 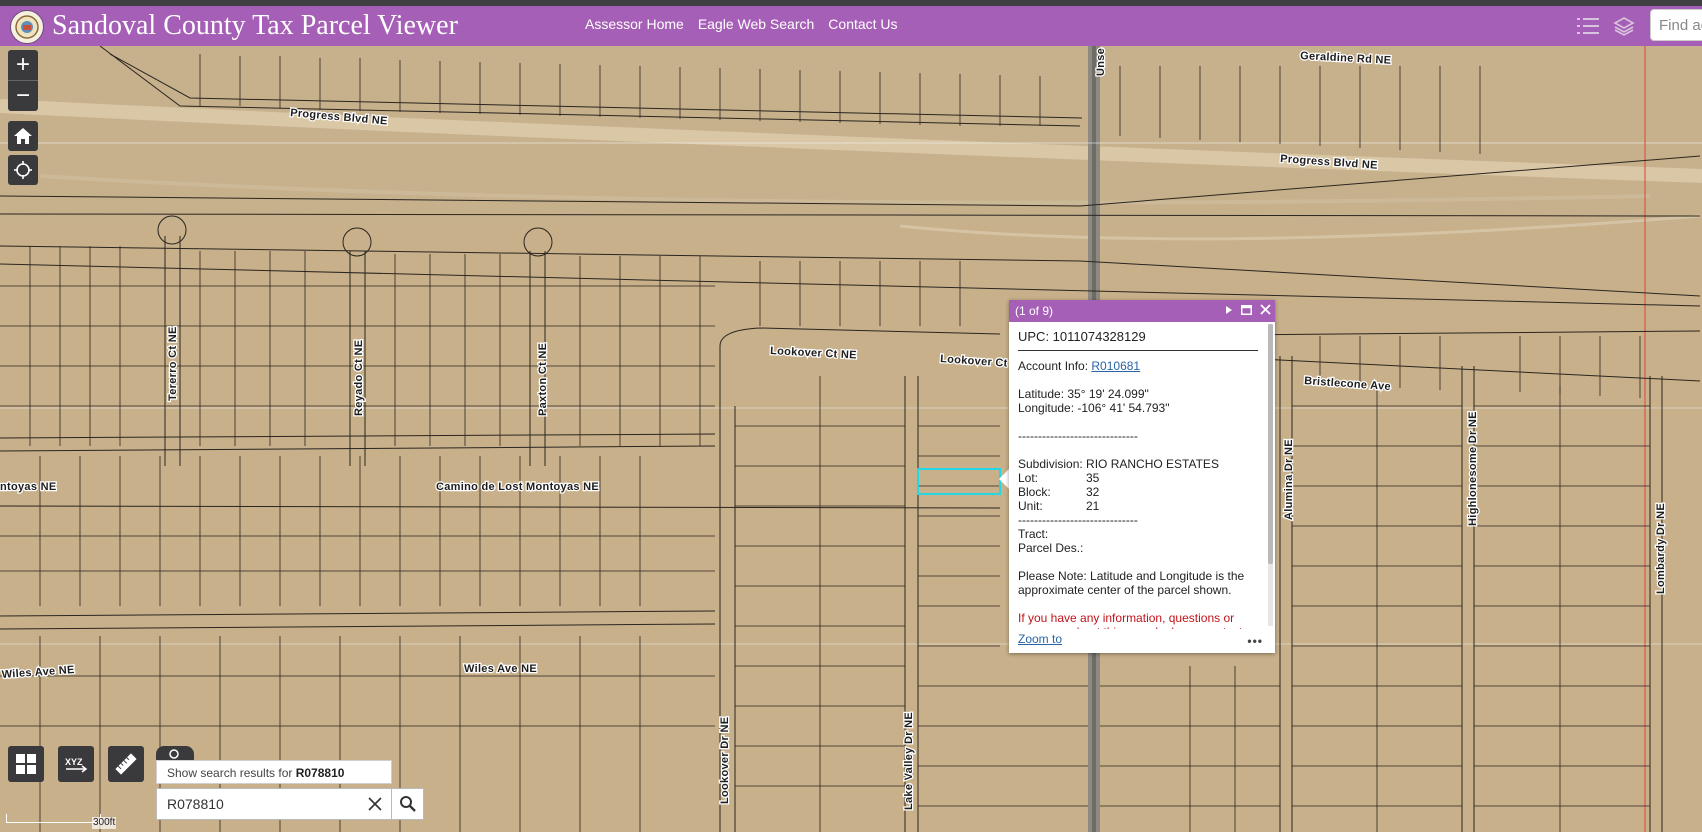 I want to click on lot-label: Lot:, so click(x=1028, y=478).